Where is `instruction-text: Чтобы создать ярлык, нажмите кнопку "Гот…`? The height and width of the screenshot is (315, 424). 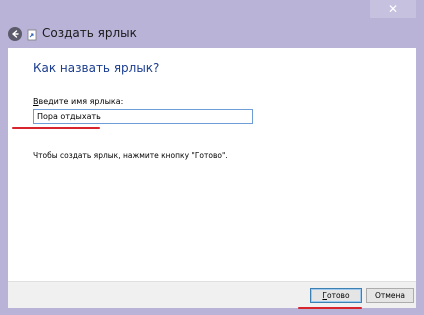 instruction-text: Чтобы создать ярлык, нажмите кнопку "Гот… is located at coordinates (130, 155).